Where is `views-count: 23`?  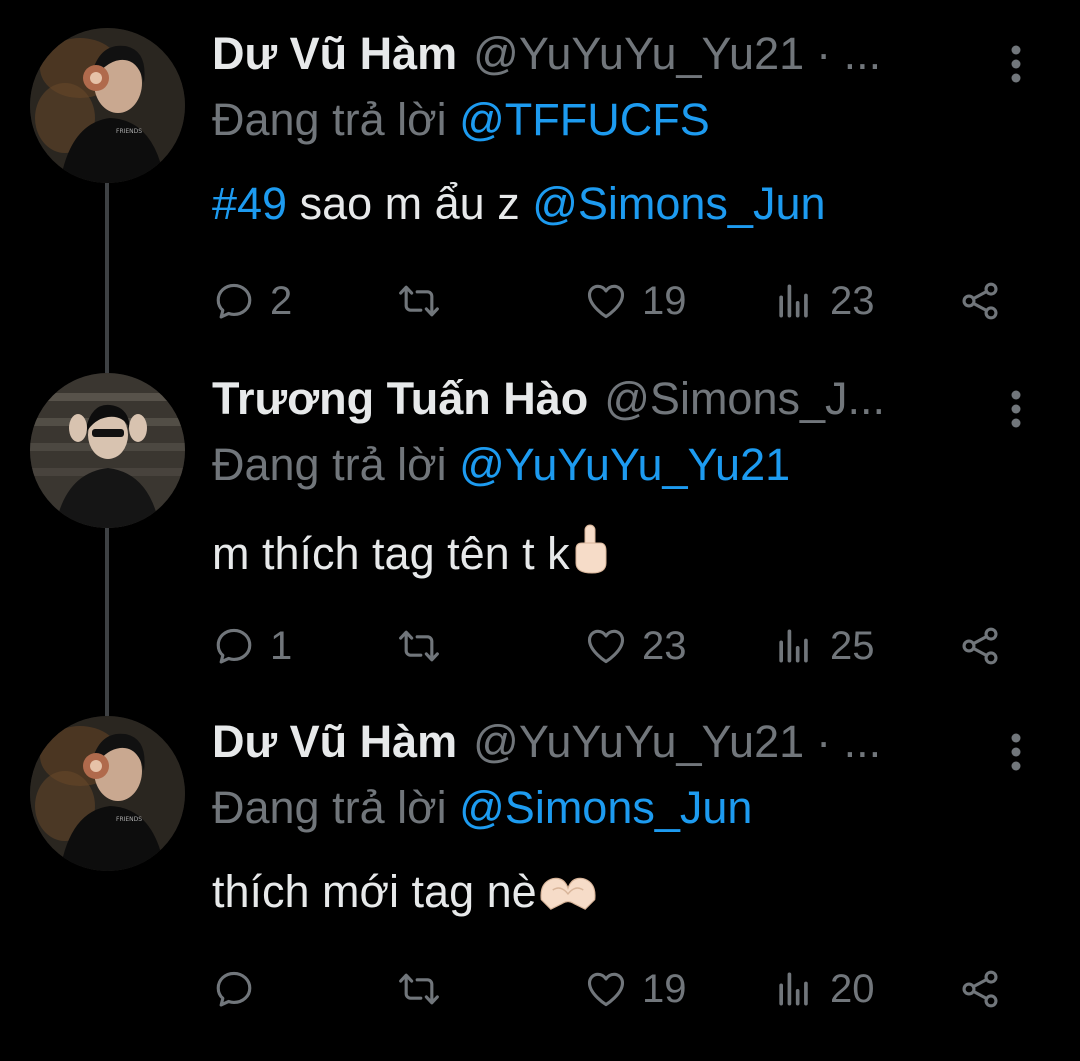 views-count: 23 is located at coordinates (852, 300).